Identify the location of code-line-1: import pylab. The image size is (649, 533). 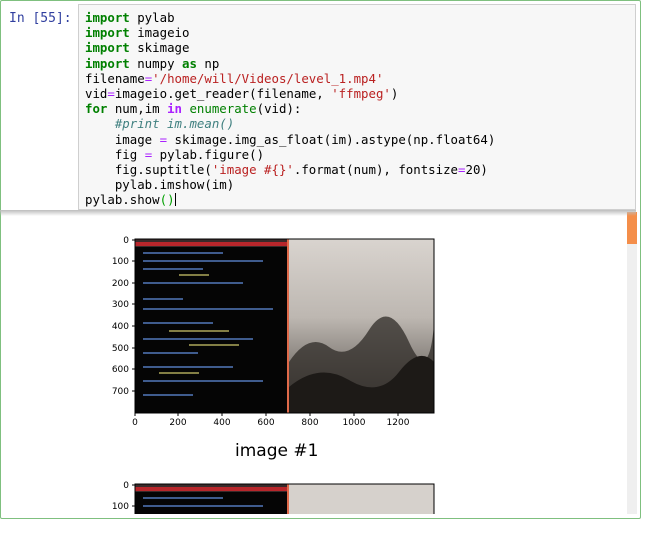
(130, 17).